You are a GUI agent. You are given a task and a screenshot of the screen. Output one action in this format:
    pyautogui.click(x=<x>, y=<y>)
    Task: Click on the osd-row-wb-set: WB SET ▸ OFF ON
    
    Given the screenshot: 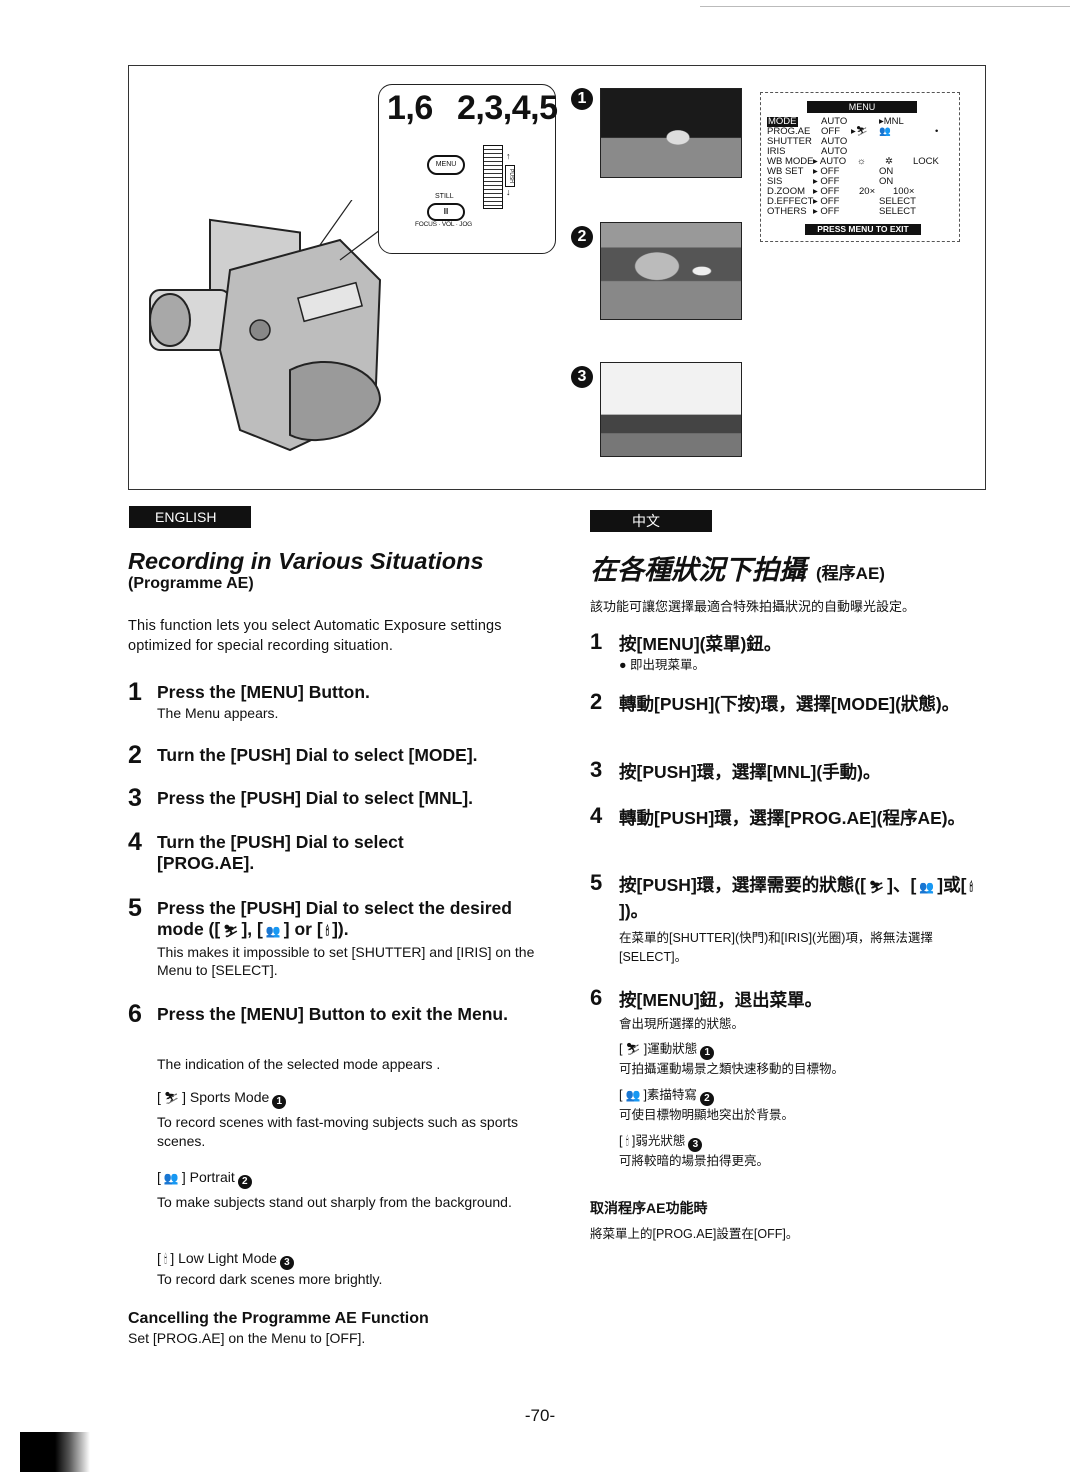 What is the action you would take?
    pyautogui.click(x=830, y=171)
    